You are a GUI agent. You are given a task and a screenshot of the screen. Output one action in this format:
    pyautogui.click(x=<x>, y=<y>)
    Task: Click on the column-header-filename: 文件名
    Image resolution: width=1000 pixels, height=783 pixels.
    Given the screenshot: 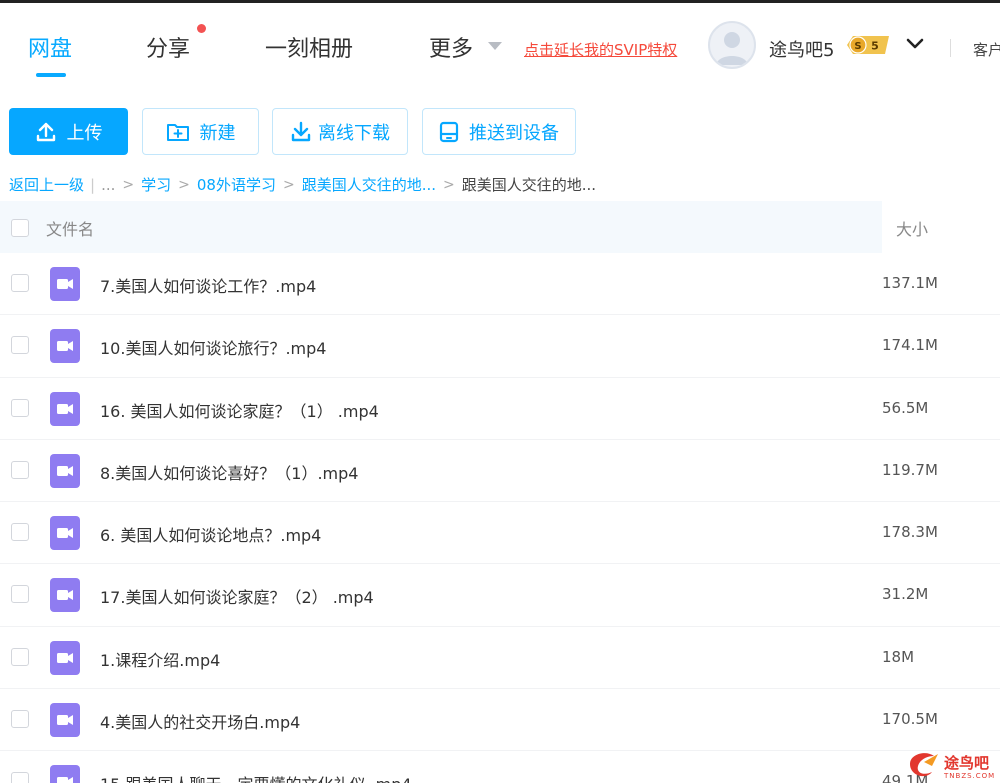 What is the action you would take?
    pyautogui.click(x=70, y=228)
    